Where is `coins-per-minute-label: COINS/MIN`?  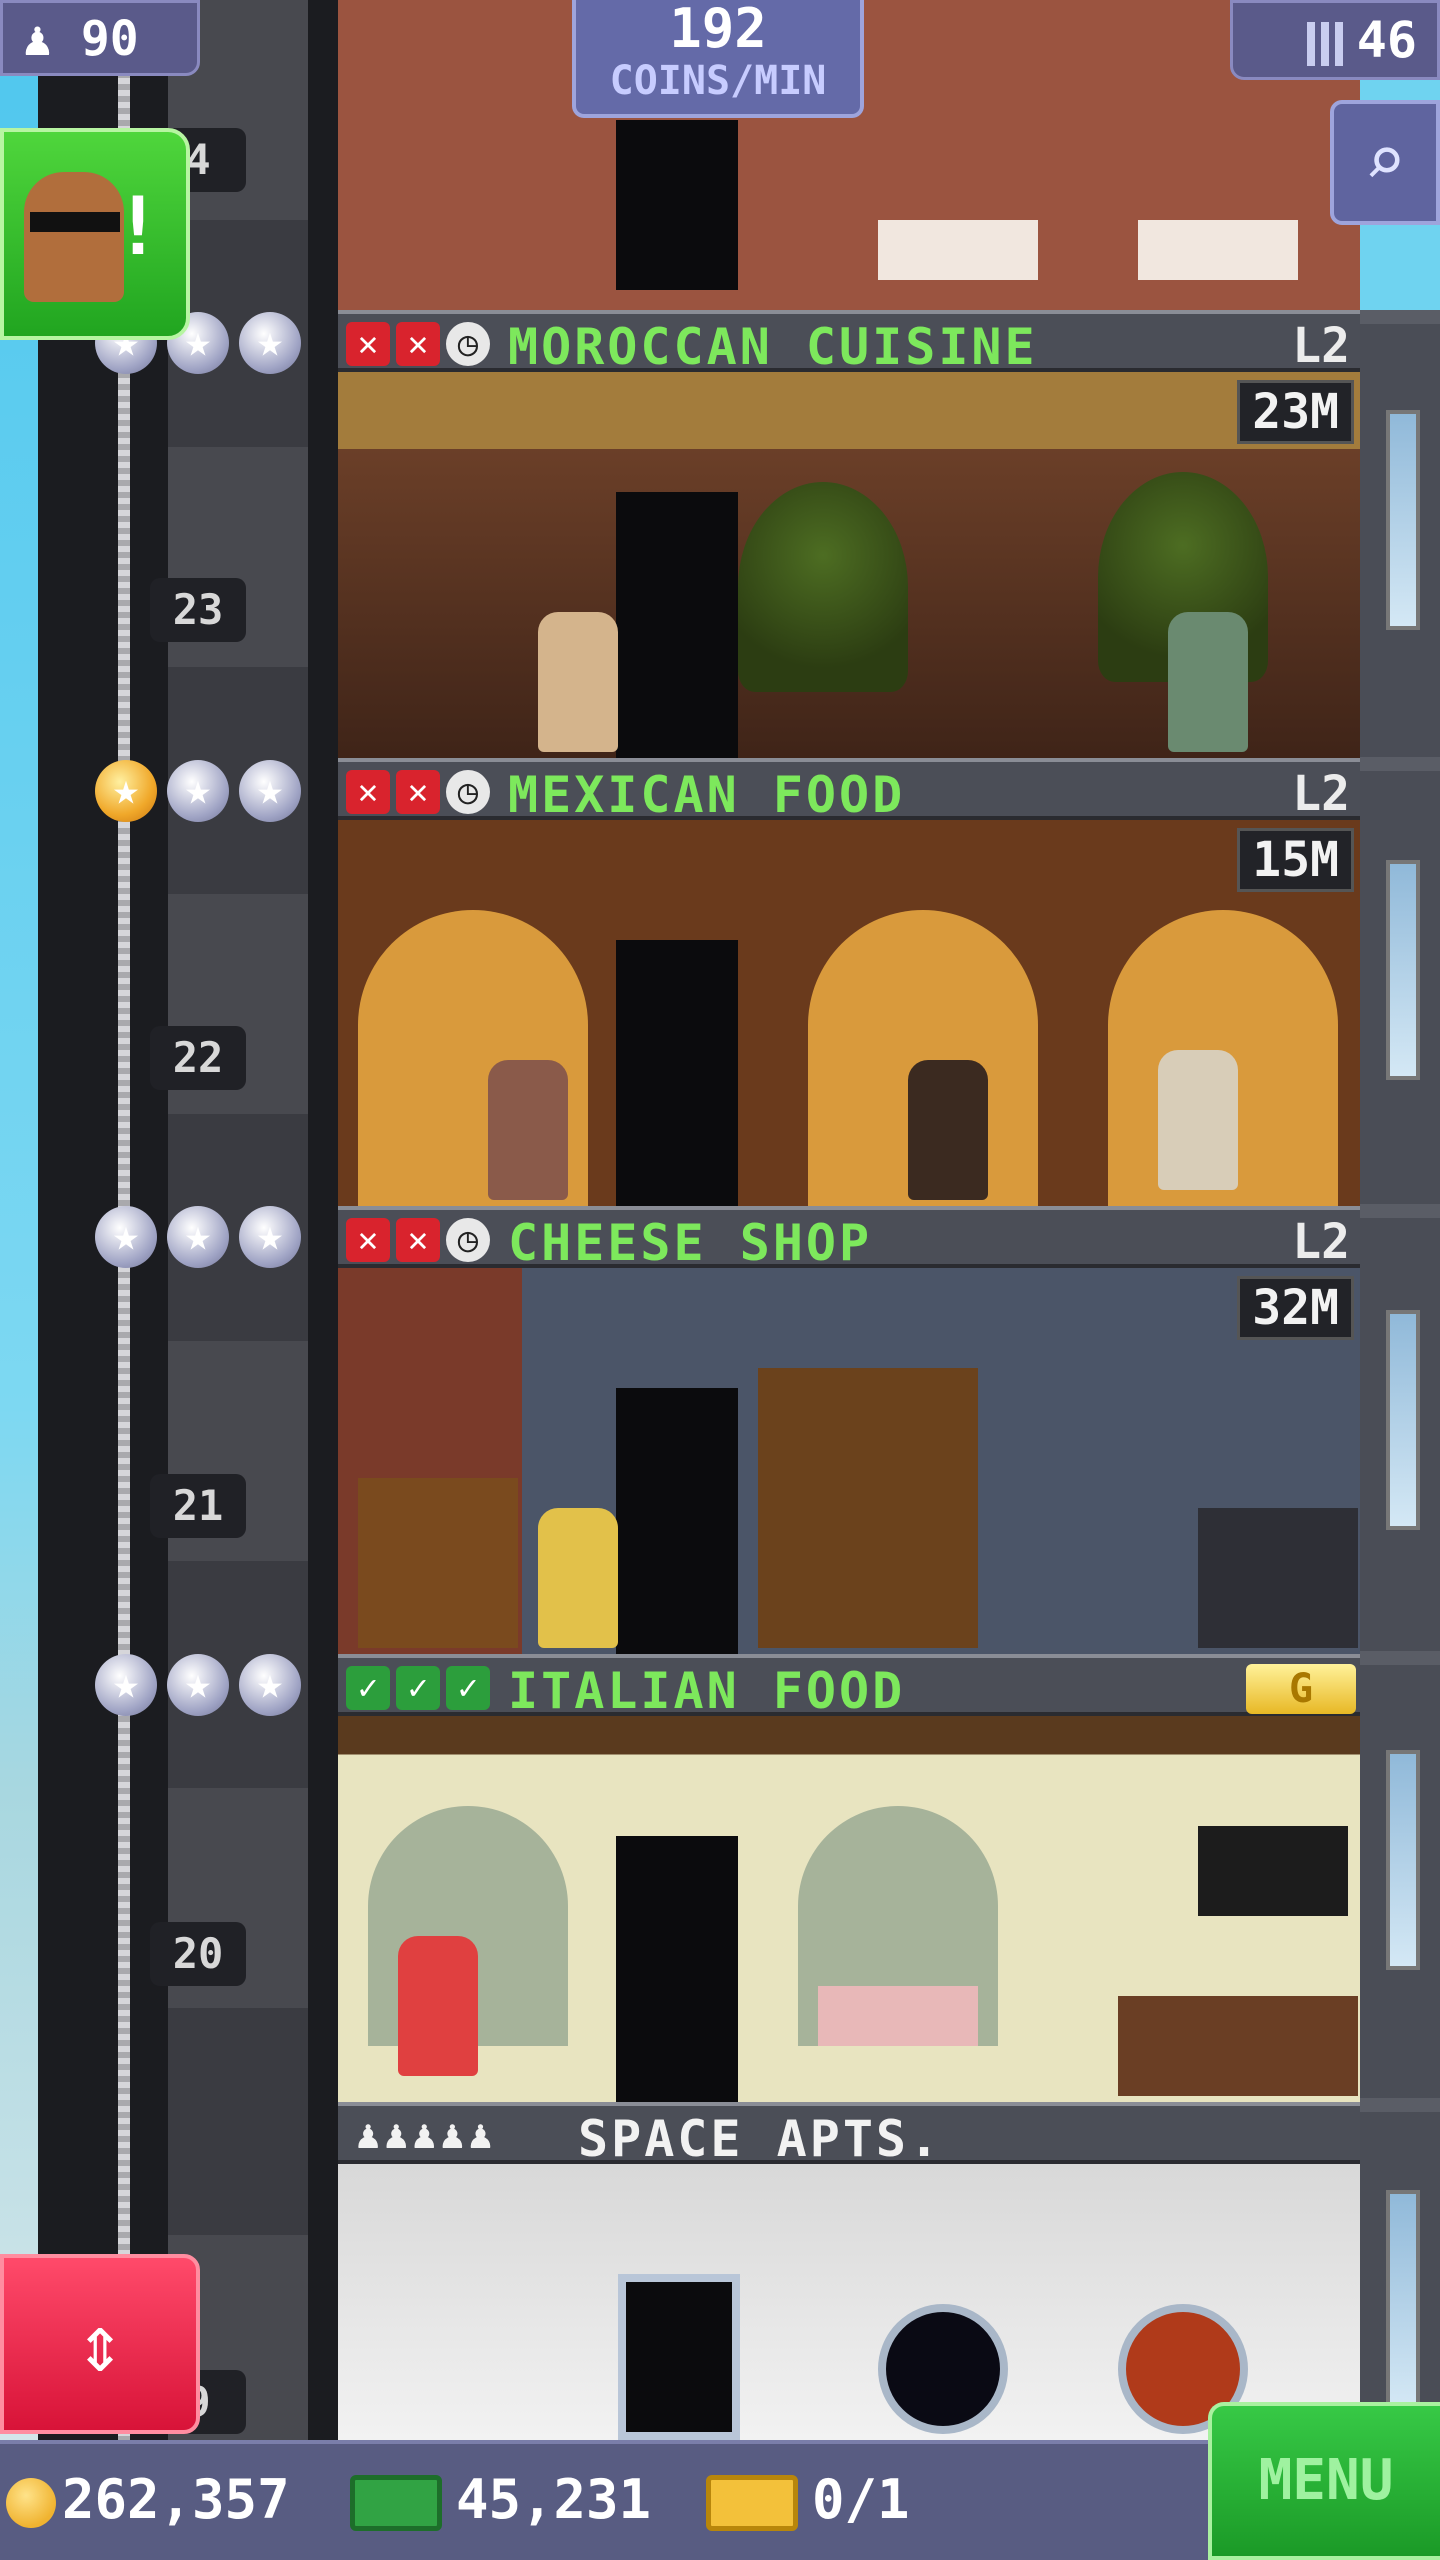
coins-per-minute-label: COINS/MIN is located at coordinates (718, 81).